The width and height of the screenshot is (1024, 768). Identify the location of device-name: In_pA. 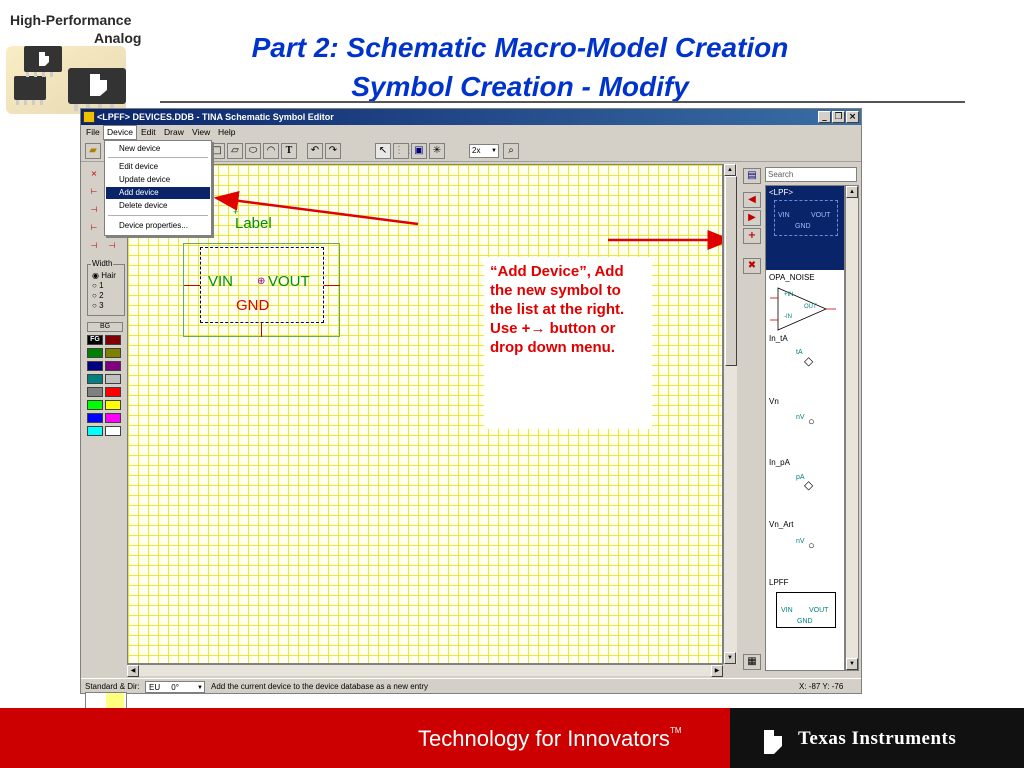
(779, 462).